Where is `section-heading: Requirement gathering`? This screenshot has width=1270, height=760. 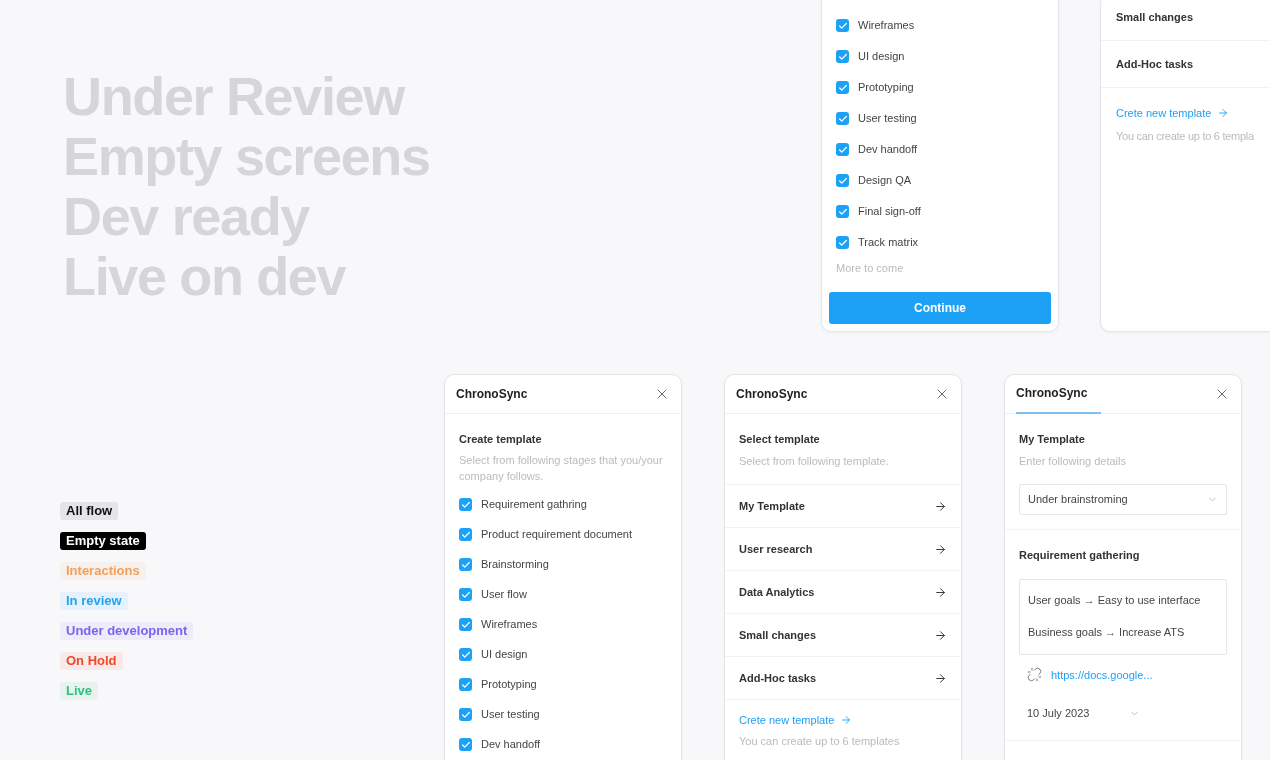
section-heading: Requirement gathering is located at coordinates (1080, 555).